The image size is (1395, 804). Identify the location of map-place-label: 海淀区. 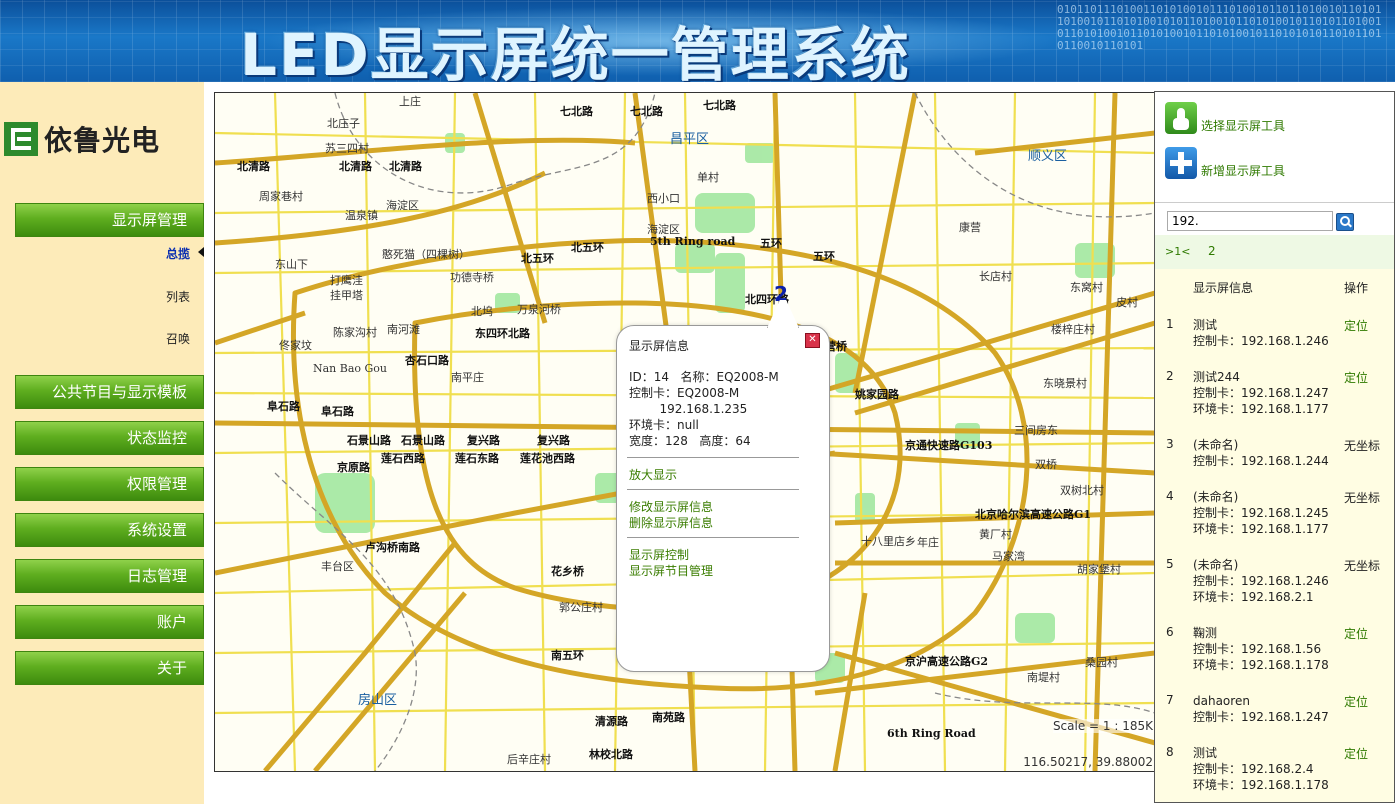
(402, 205).